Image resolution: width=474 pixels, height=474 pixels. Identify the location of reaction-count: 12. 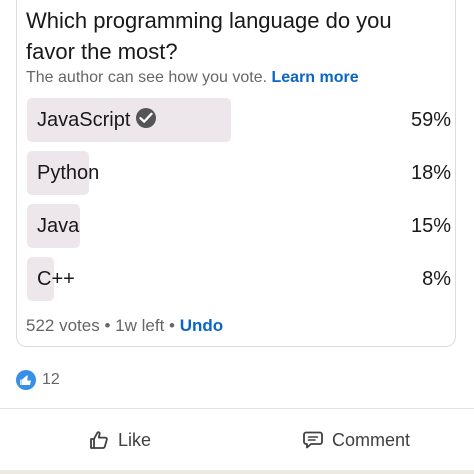
(51, 379).